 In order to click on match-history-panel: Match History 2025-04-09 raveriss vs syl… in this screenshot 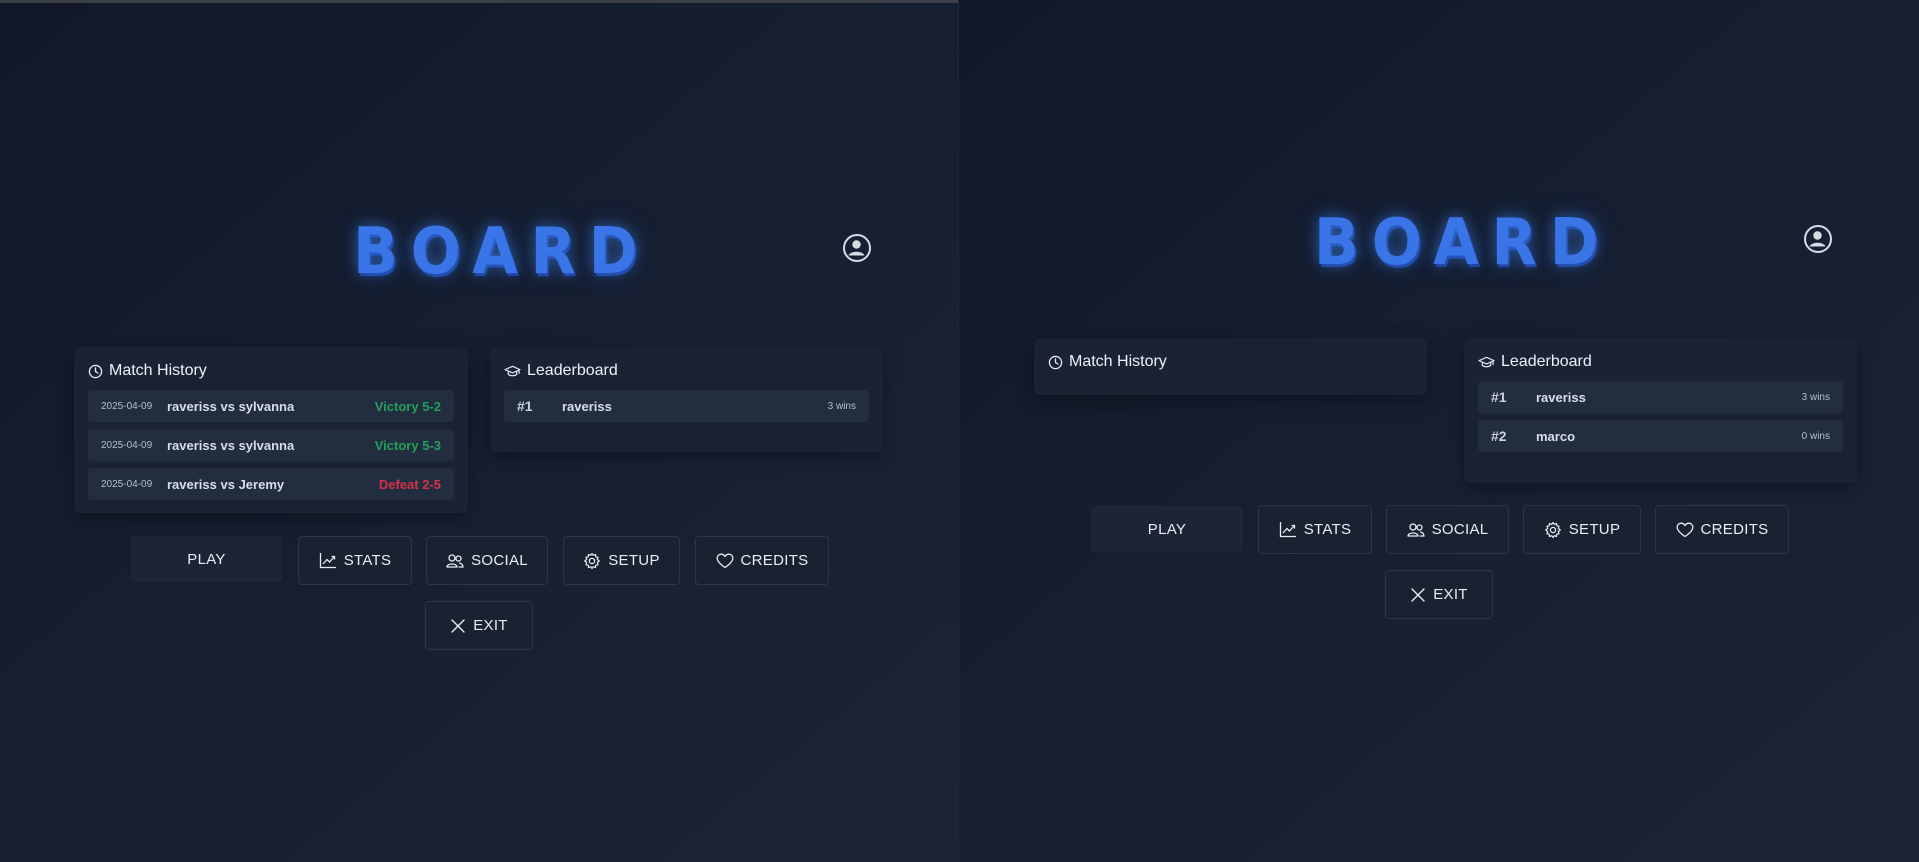, I will do `click(271, 430)`.